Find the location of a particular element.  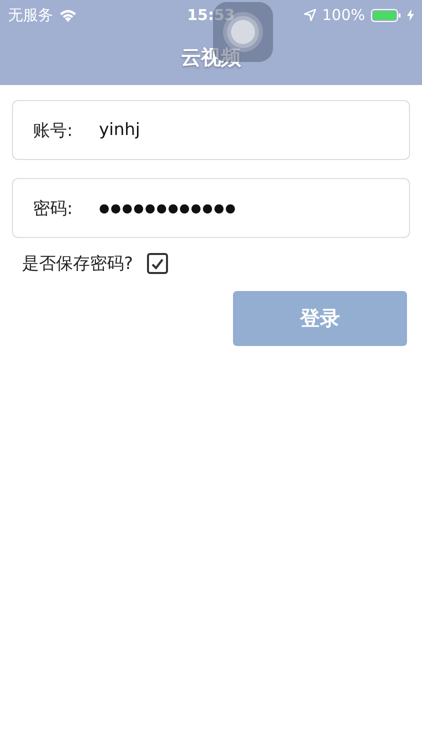

input-field: 密码: ●●●●●●●●●●●● is located at coordinates (211, 208).